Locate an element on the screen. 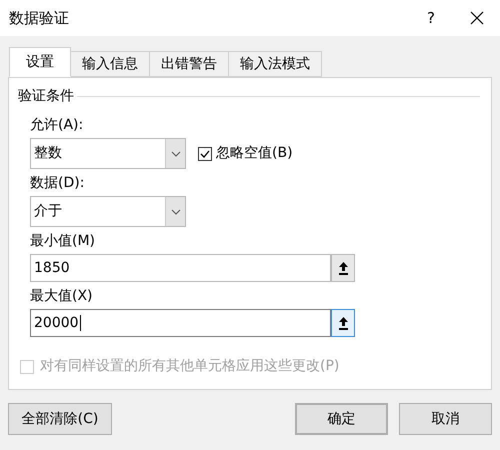  window-title: 数据验证 is located at coordinates (39, 18).